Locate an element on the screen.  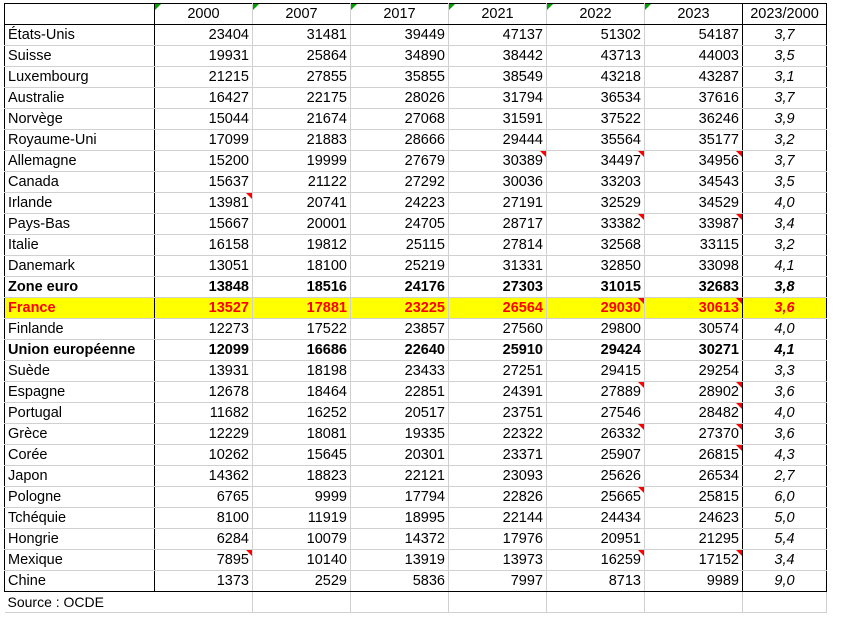
value-cell: 33098 is located at coordinates (693, 266).